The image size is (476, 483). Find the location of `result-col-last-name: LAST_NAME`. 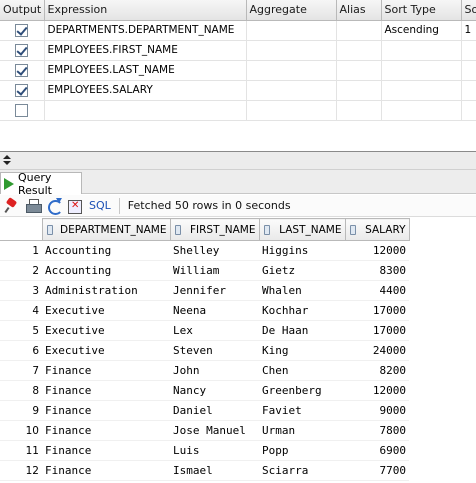

result-col-last-name: LAST_NAME is located at coordinates (302, 229).